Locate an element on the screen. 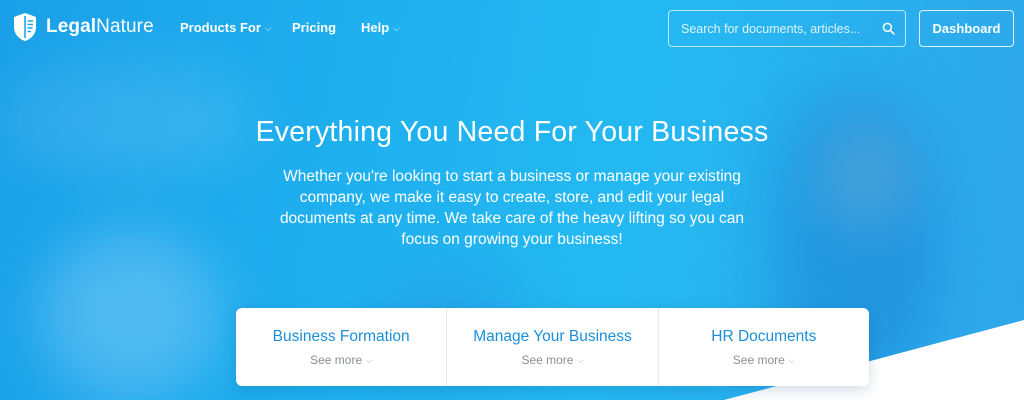 The image size is (1024, 400). card-title: Manage Your Business is located at coordinates (552, 336).